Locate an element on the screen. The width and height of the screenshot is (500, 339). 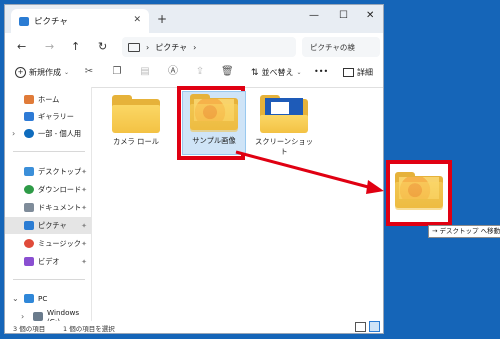
file-sample-pictures: サンプル画像 is located at coordinates (214, 123).